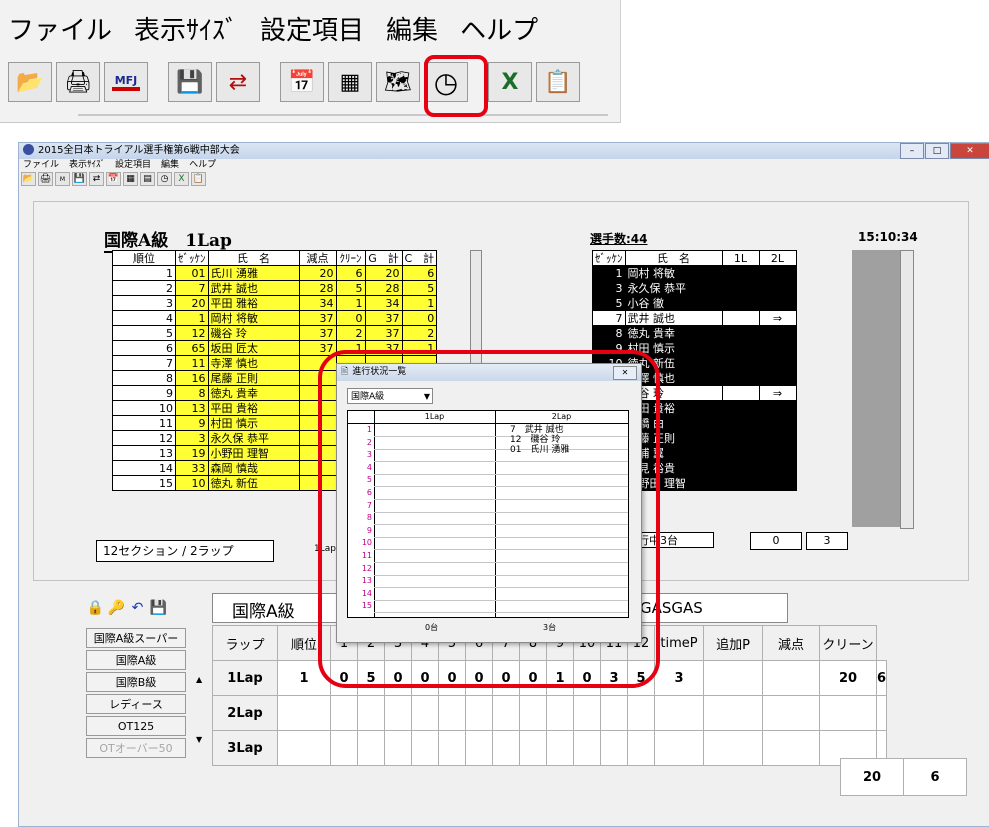 The height and width of the screenshot is (827, 989). Describe the element at coordinates (164, 179) in the screenshot. I see `progress-clock-icon: ◷` at that location.